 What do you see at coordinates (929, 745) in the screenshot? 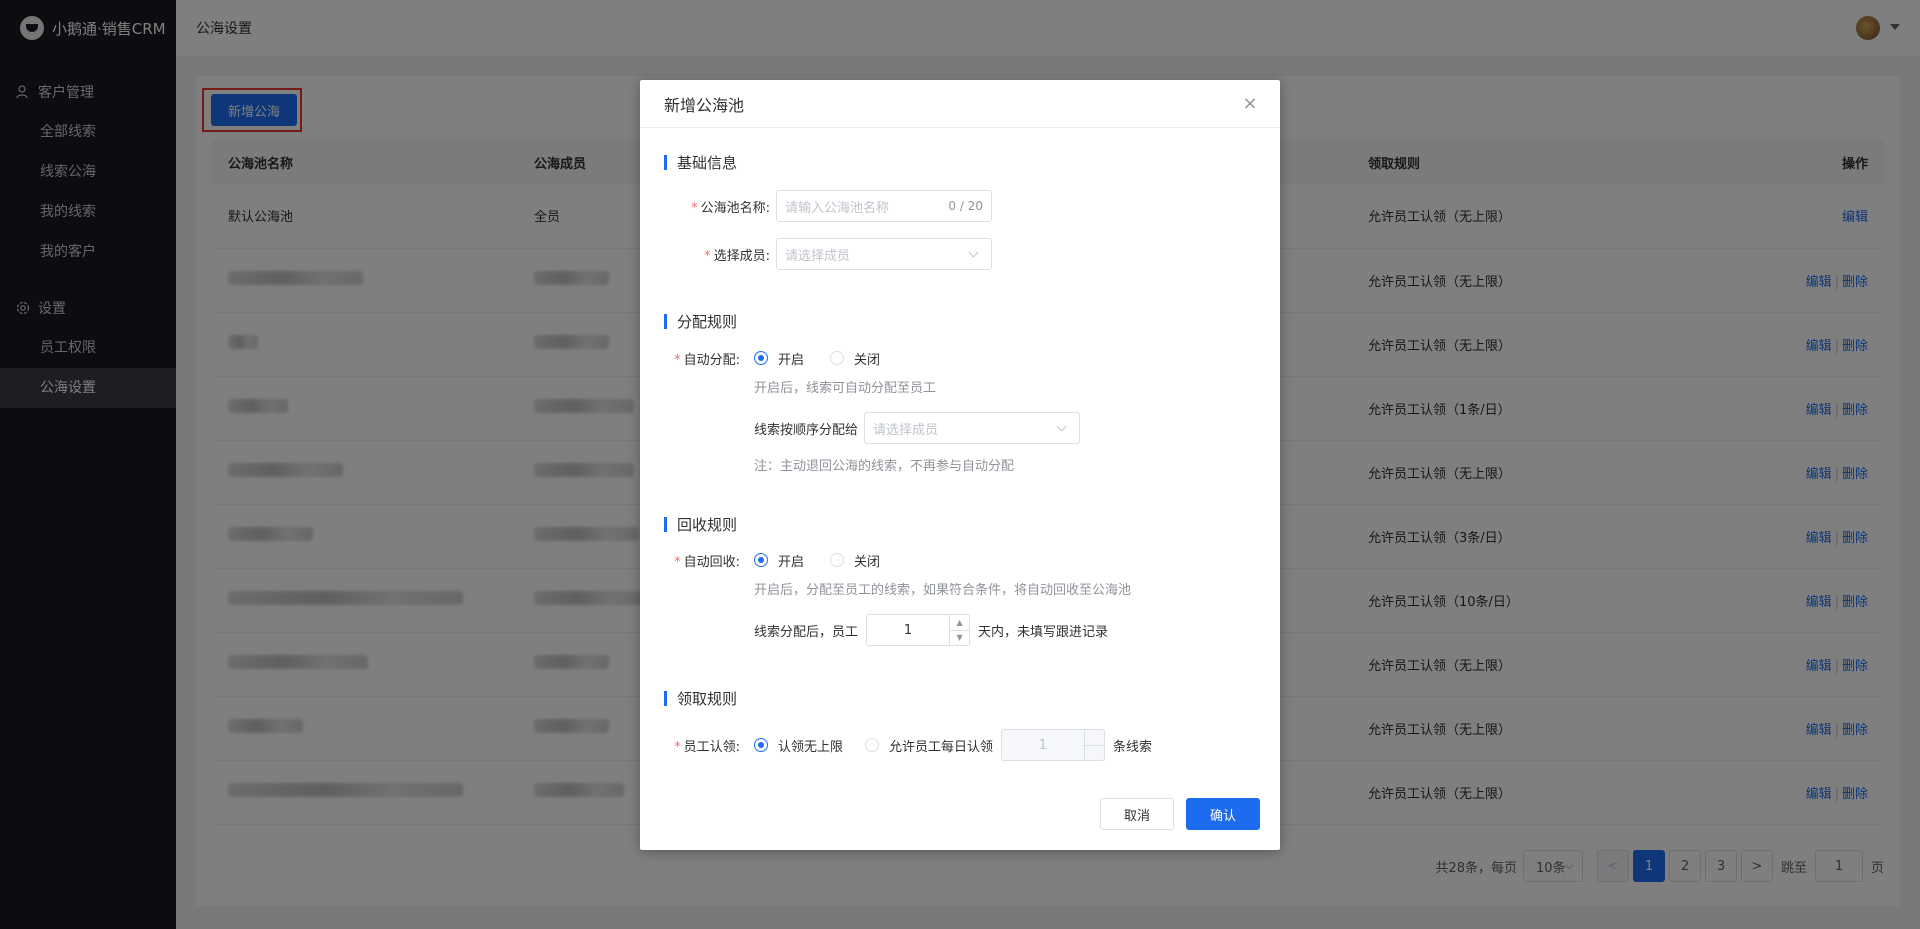
I see `claim-daily-radio: 允许员工每日认领` at bounding box center [929, 745].